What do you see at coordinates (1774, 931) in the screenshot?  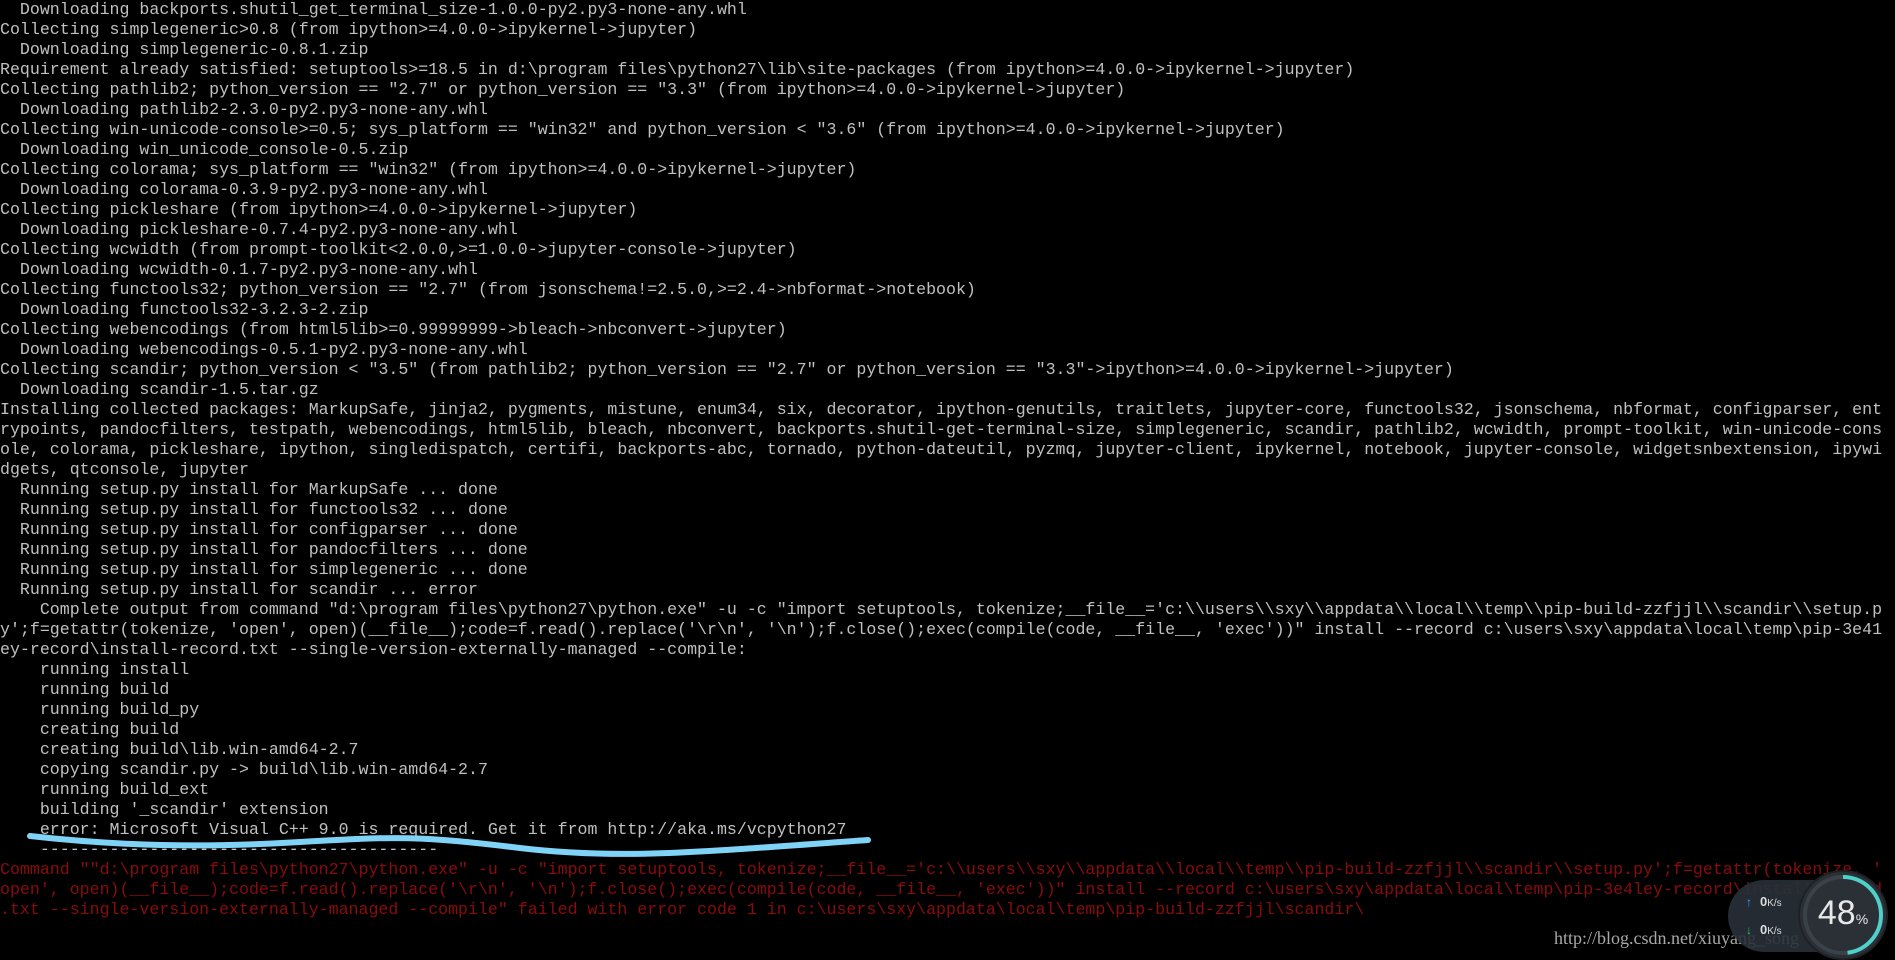 I see `download-speed-unit: K/s` at bounding box center [1774, 931].